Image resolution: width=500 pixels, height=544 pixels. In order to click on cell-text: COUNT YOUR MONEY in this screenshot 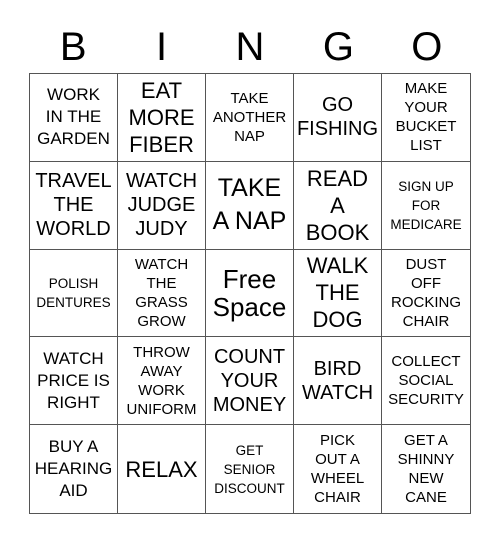, I will do `click(249, 380)`.